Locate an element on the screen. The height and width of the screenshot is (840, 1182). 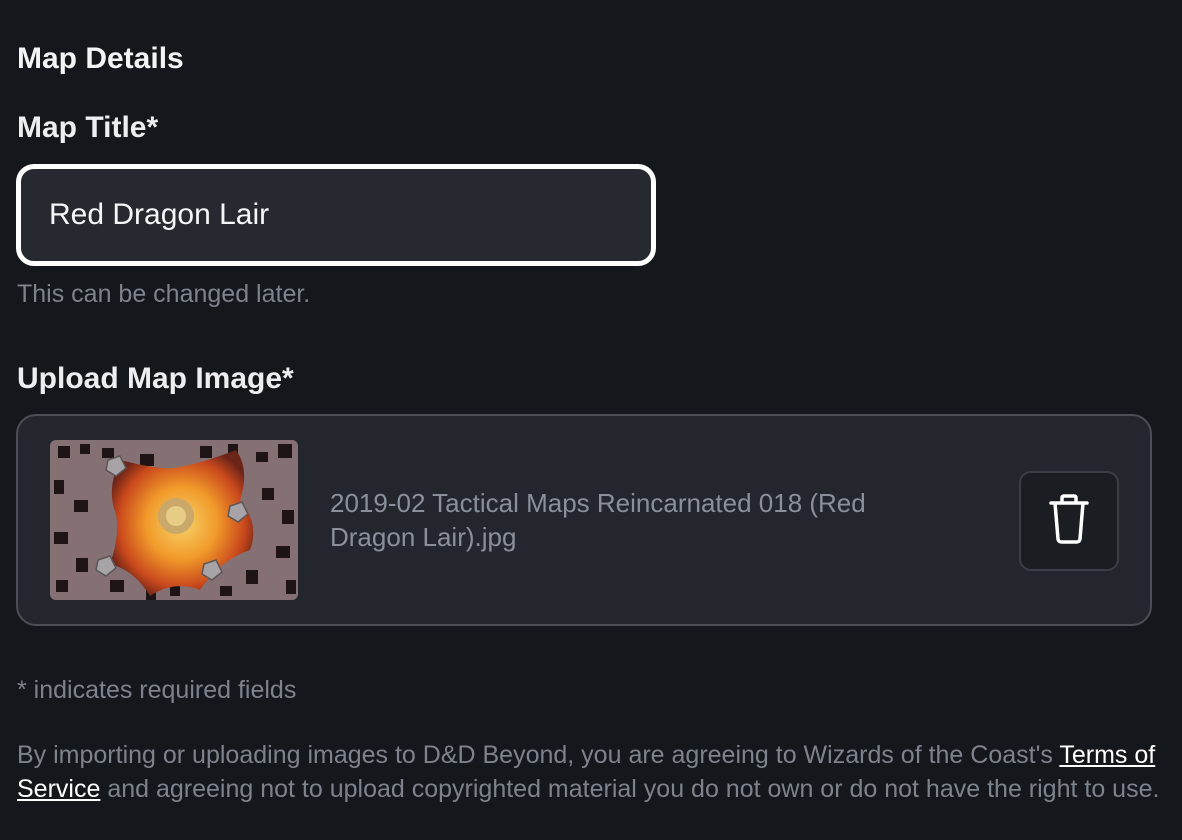
required-fields-note: * indicates required fields is located at coordinates (157, 690).